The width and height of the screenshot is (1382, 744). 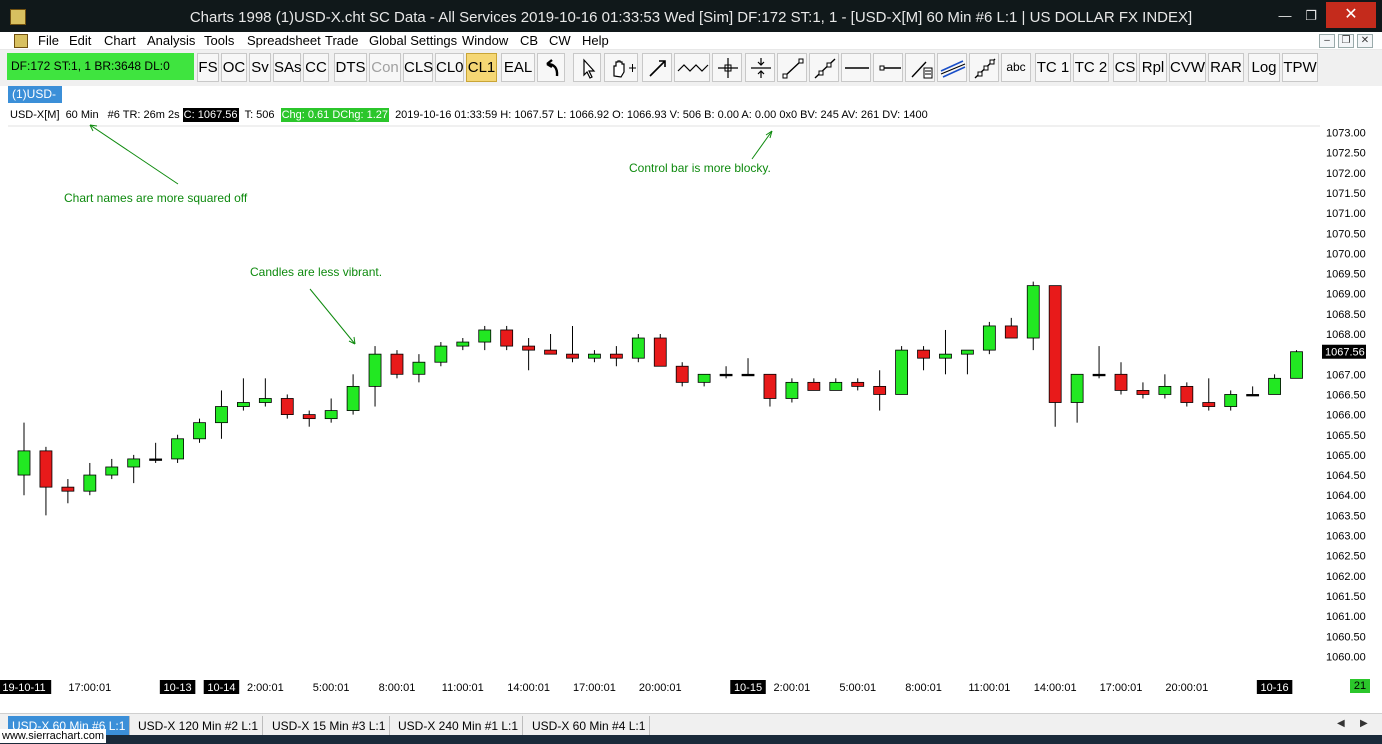 I want to click on y-axis-tick-label: 1061.50, so click(x=1346, y=597).